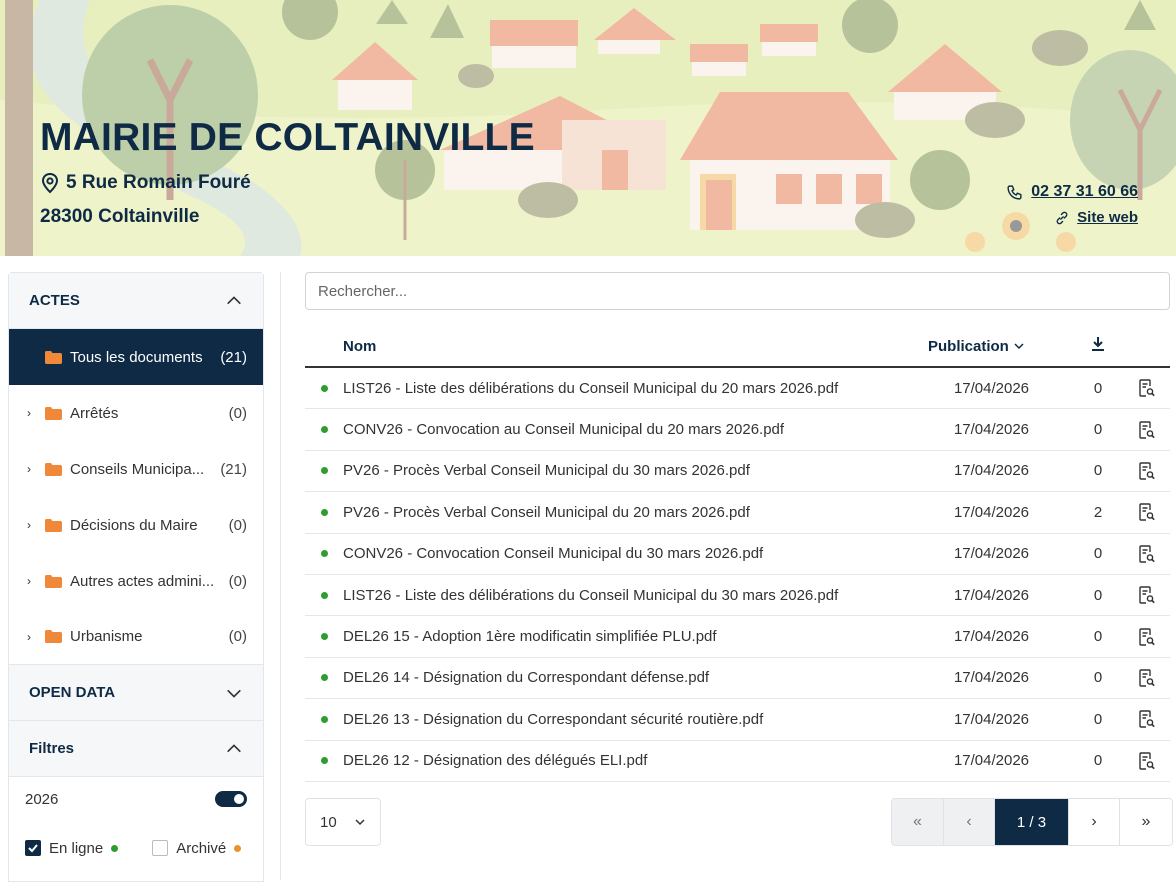 The width and height of the screenshot is (1176, 882). I want to click on online-label: En ligne, so click(76, 848).